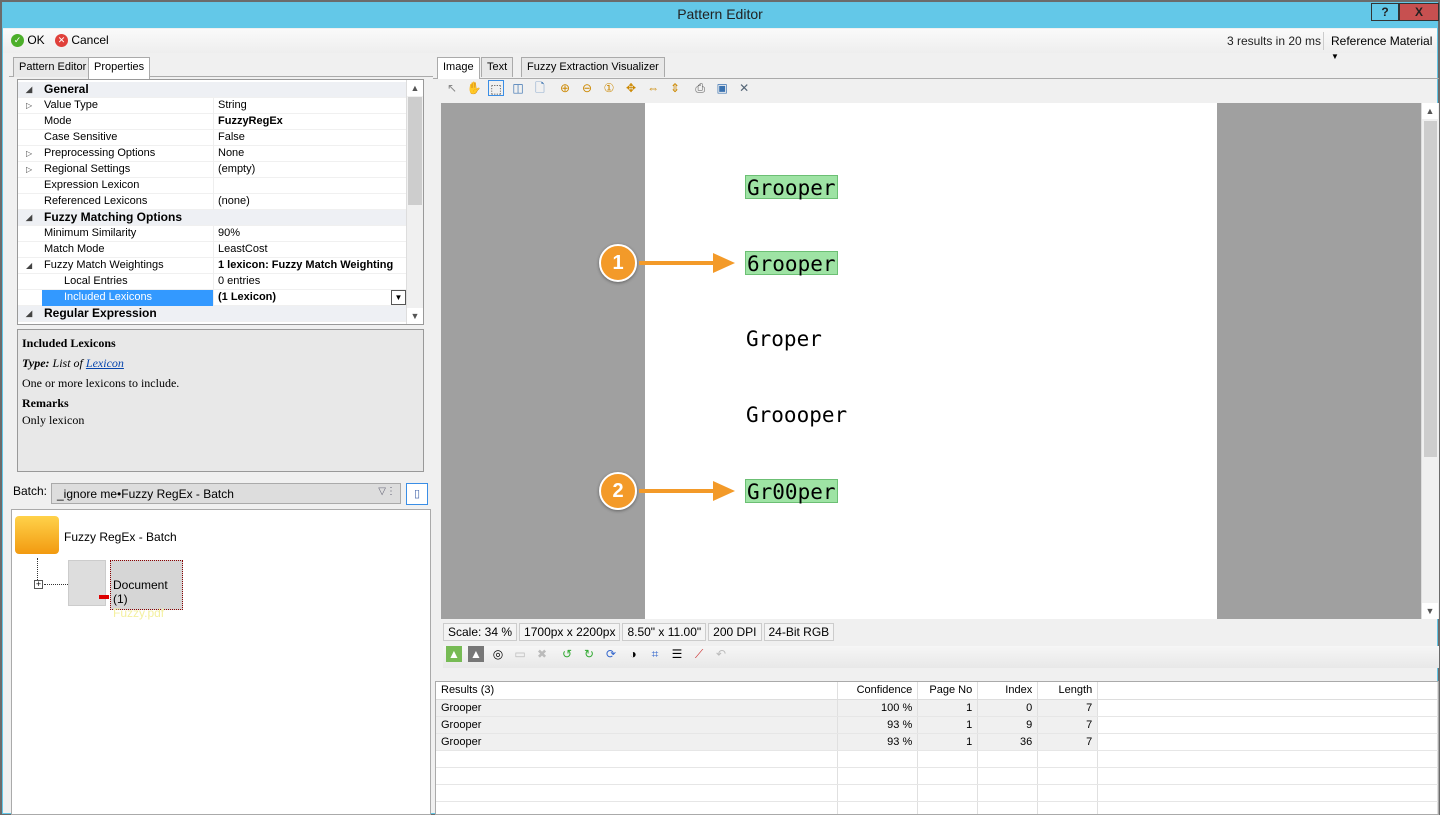 This screenshot has width=1440, height=815. I want to click on color-depth-status: 24-Bit RGB, so click(799, 632).